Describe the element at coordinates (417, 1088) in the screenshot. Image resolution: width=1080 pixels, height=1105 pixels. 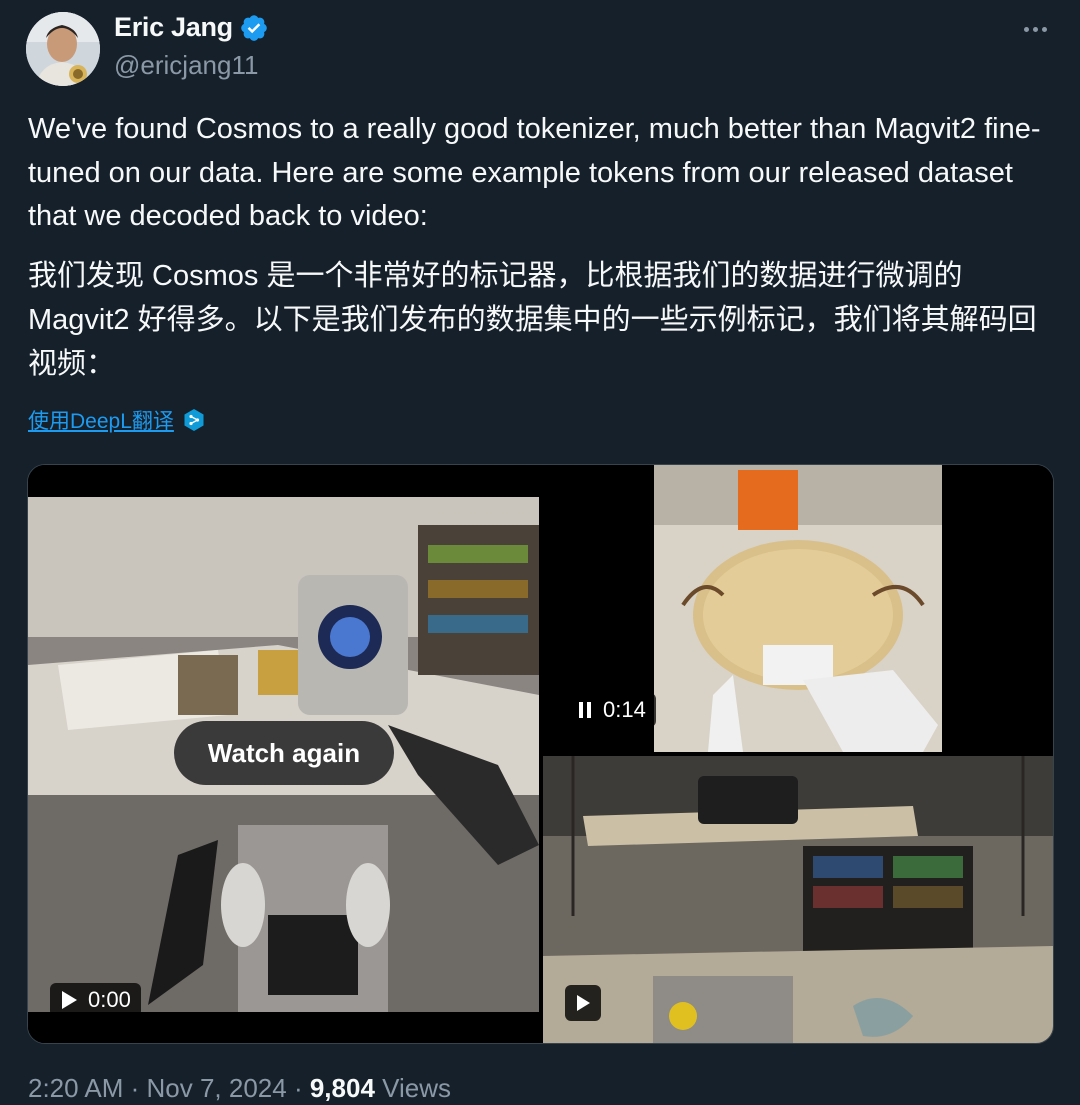
I see `views-label: Views` at that location.